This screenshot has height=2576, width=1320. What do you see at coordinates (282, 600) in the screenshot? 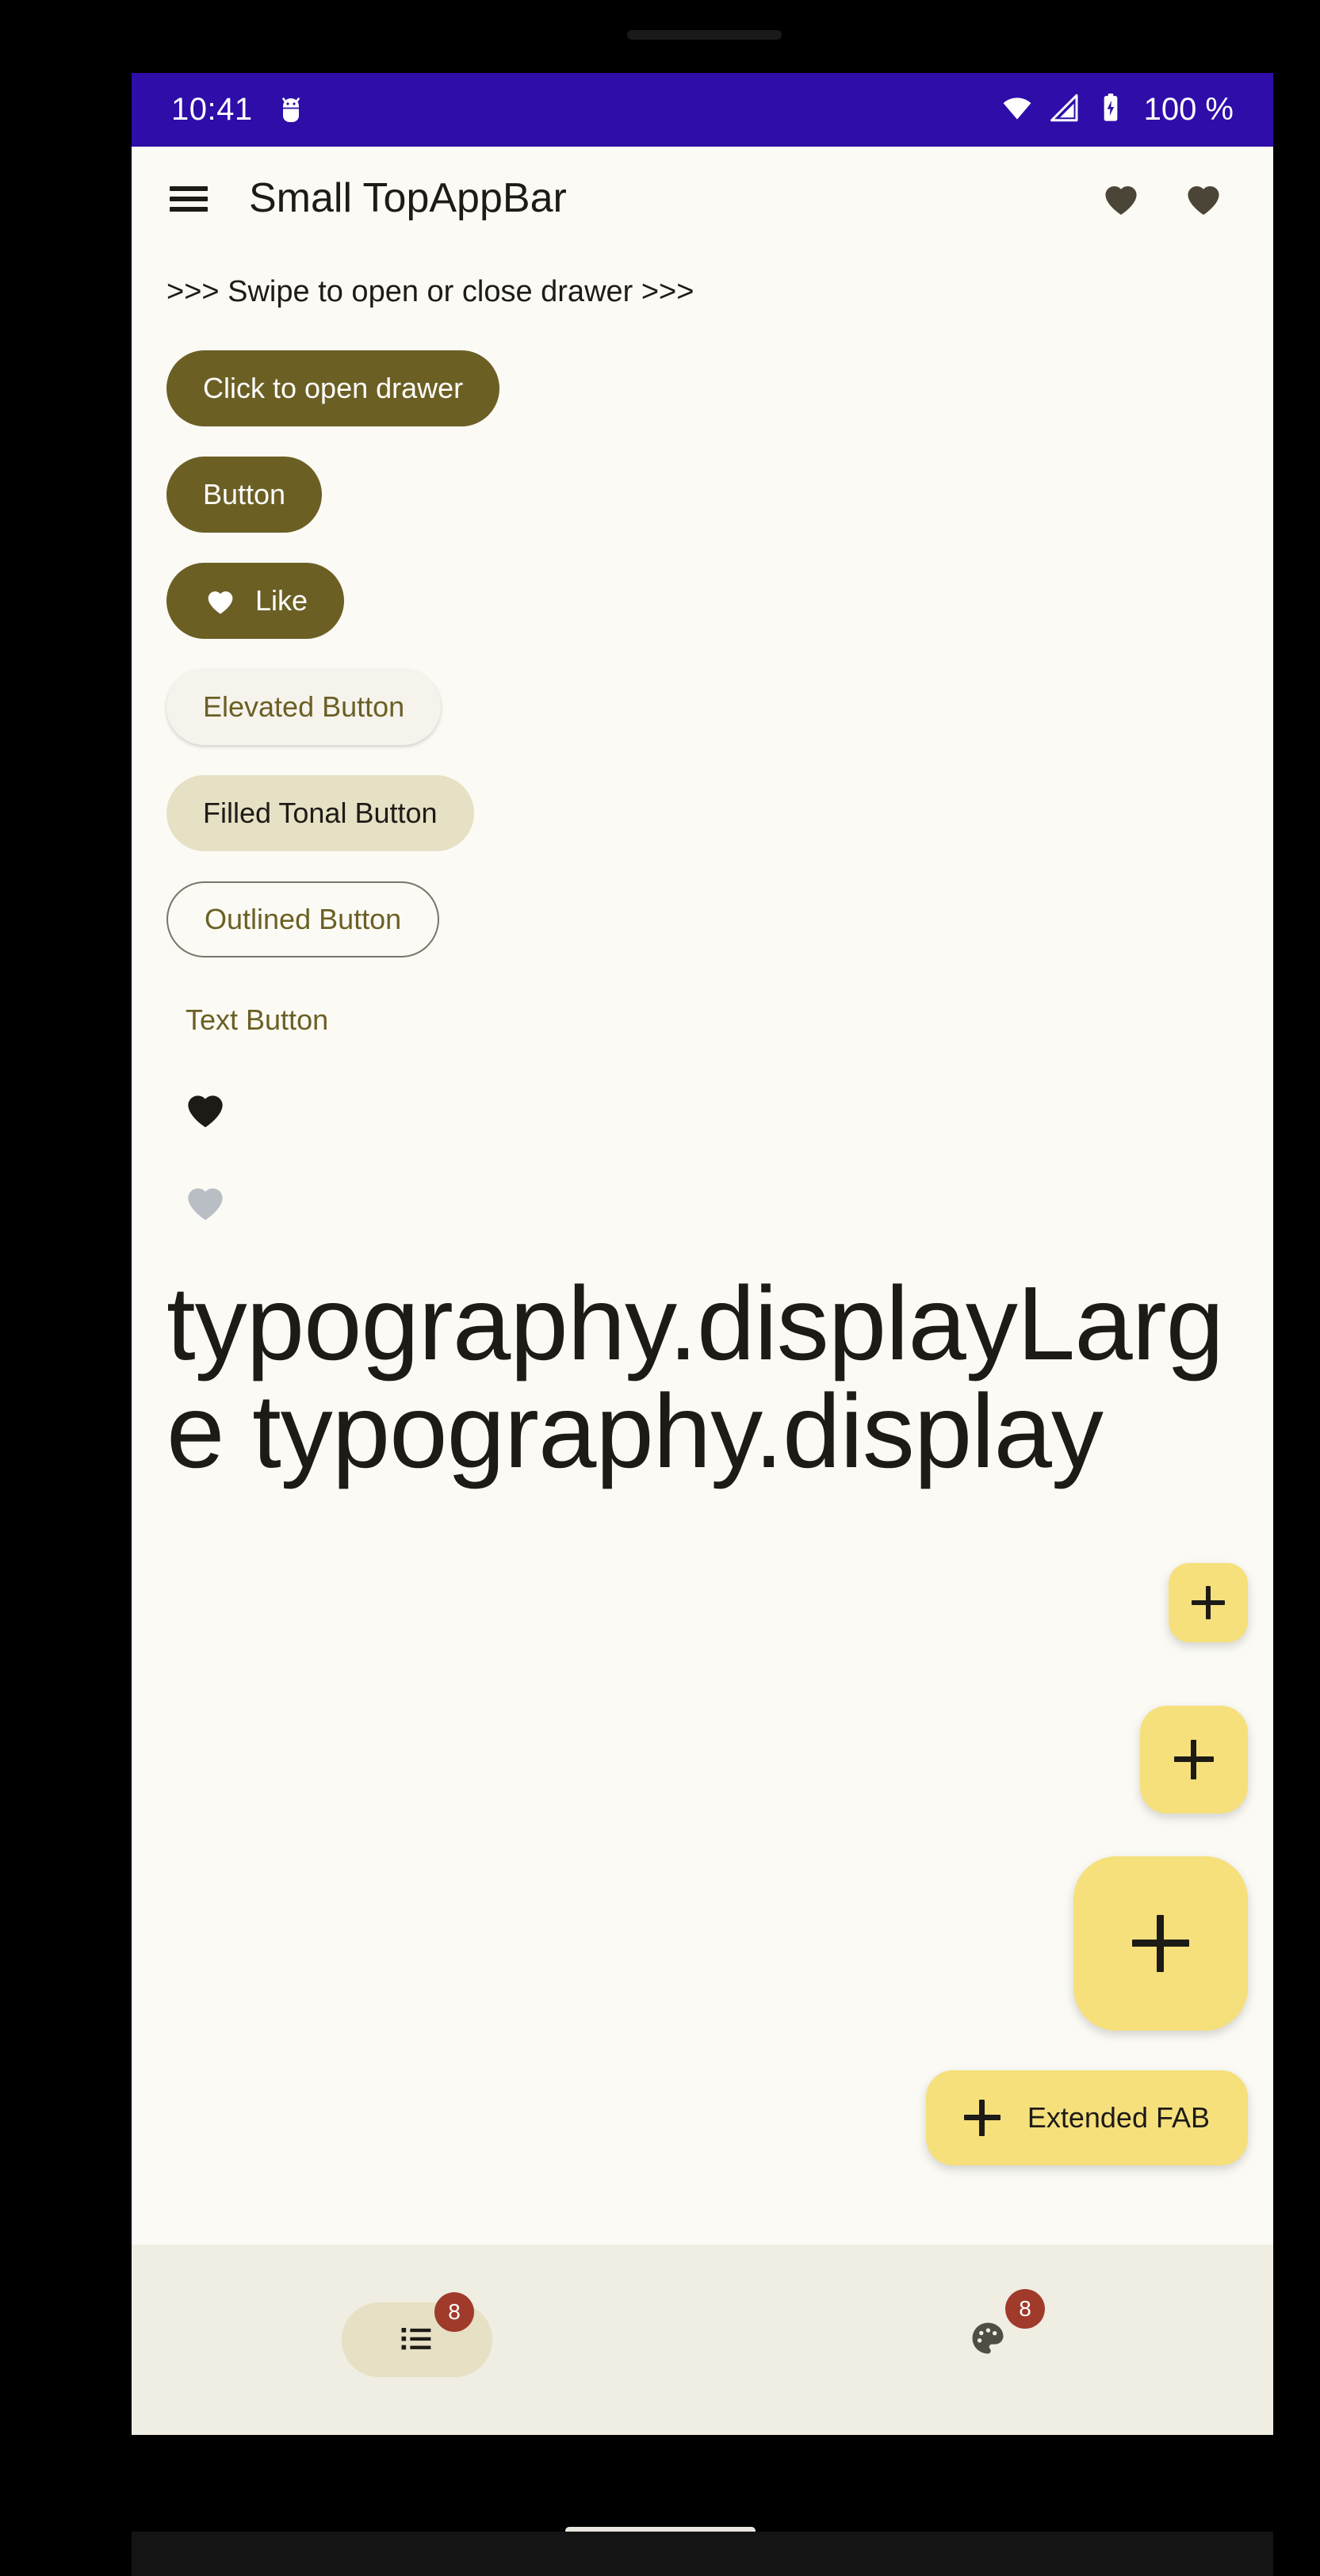
I see `like-button-label: Like` at bounding box center [282, 600].